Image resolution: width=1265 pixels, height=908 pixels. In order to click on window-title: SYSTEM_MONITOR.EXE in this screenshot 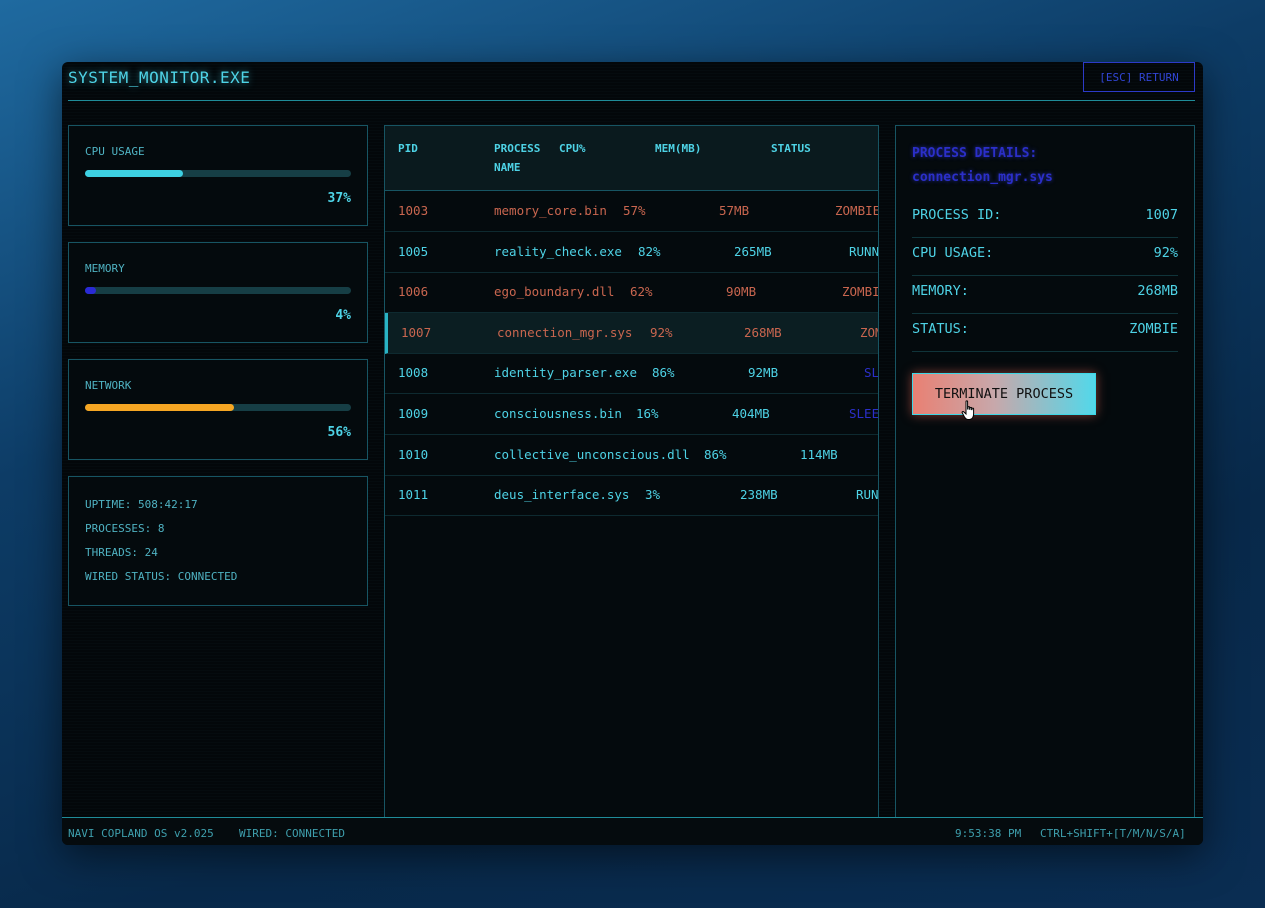, I will do `click(159, 77)`.